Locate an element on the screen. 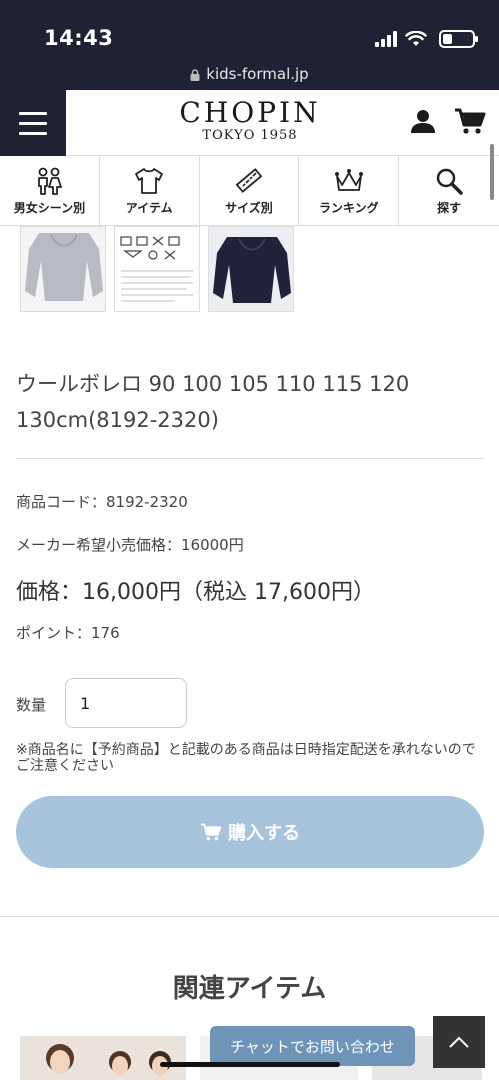  product-thumbnails is located at coordinates (157, 269).